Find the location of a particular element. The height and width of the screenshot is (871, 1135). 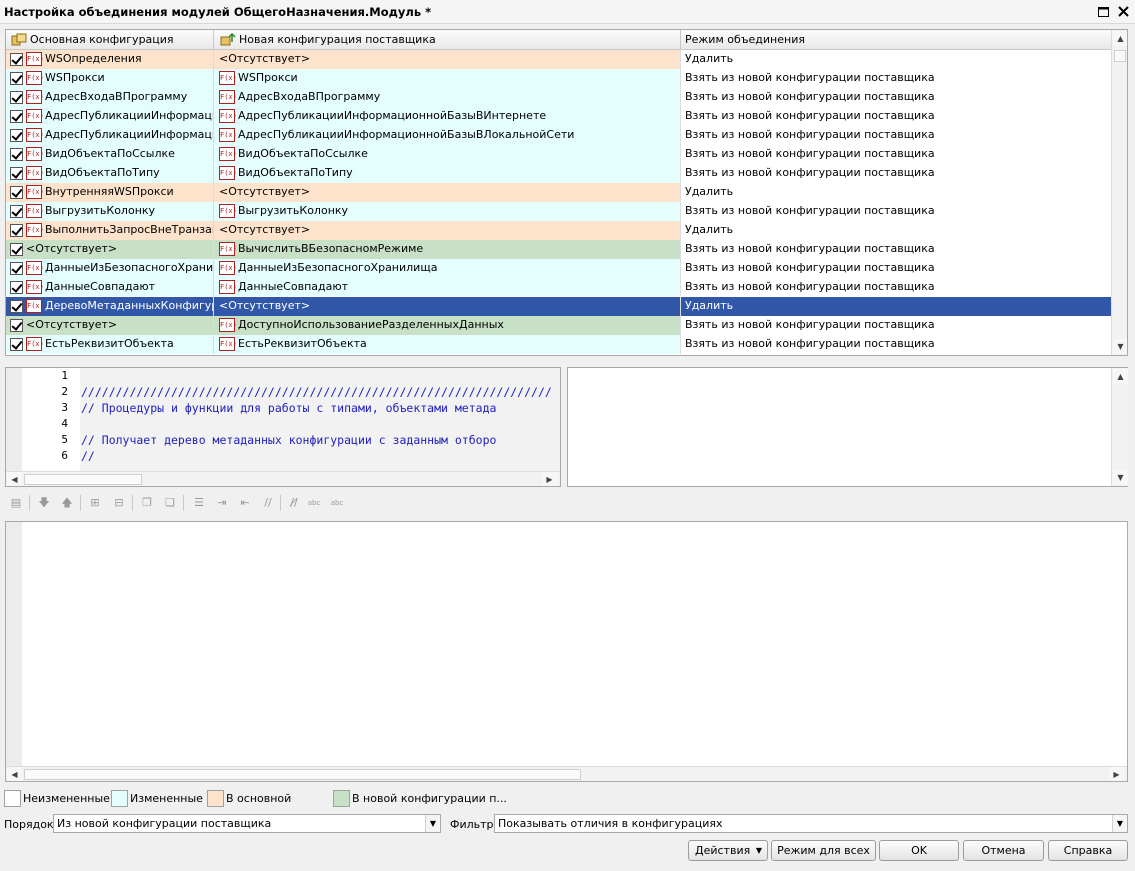

scroll-thumb is located at coordinates (1120, 56).